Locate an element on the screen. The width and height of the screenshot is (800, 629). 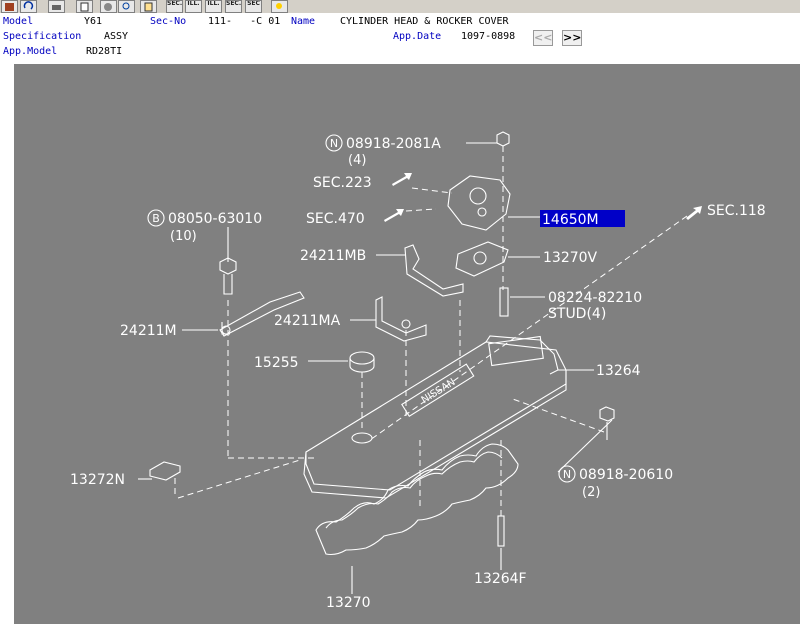
appdate-value: 1097-0898 is located at coordinates (488, 36).